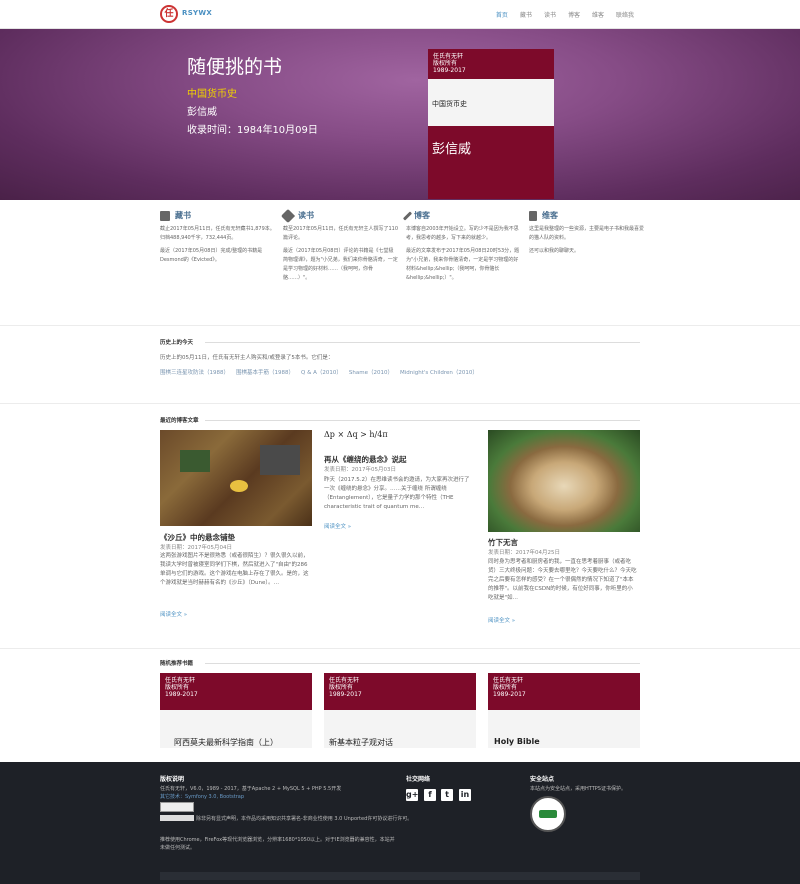 This screenshot has width=800, height=884. What do you see at coordinates (418, 779) in the screenshot?
I see `footer-social-heading: 社交网络` at bounding box center [418, 779].